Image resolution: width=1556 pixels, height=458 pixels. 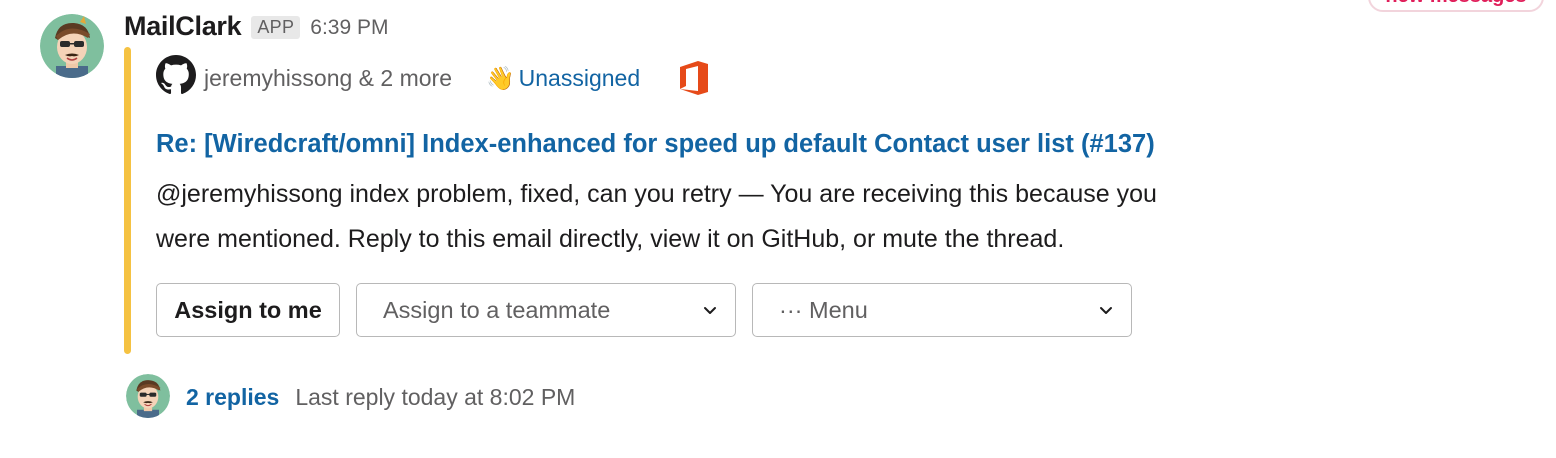 I want to click on message-timestamp: 6:39 PM, so click(x=349, y=28).